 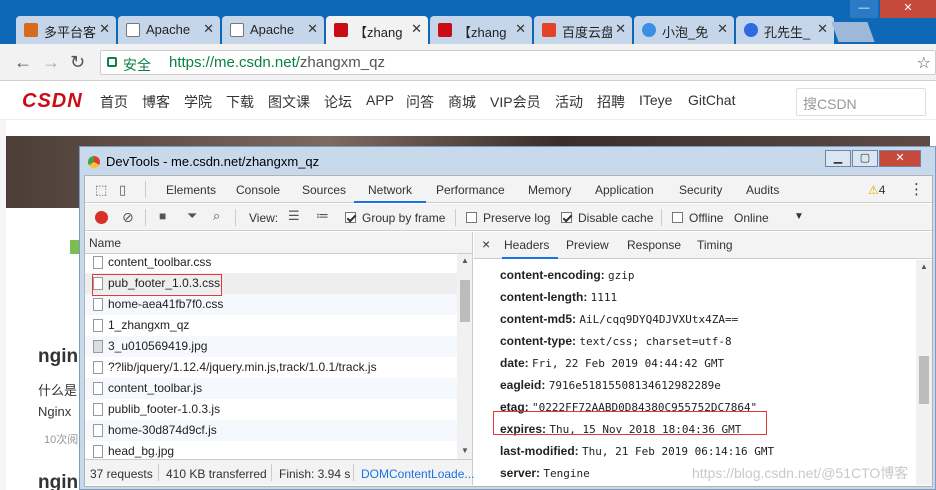 What do you see at coordinates (51, 62) in the screenshot?
I see `forward-icon: →` at bounding box center [51, 62].